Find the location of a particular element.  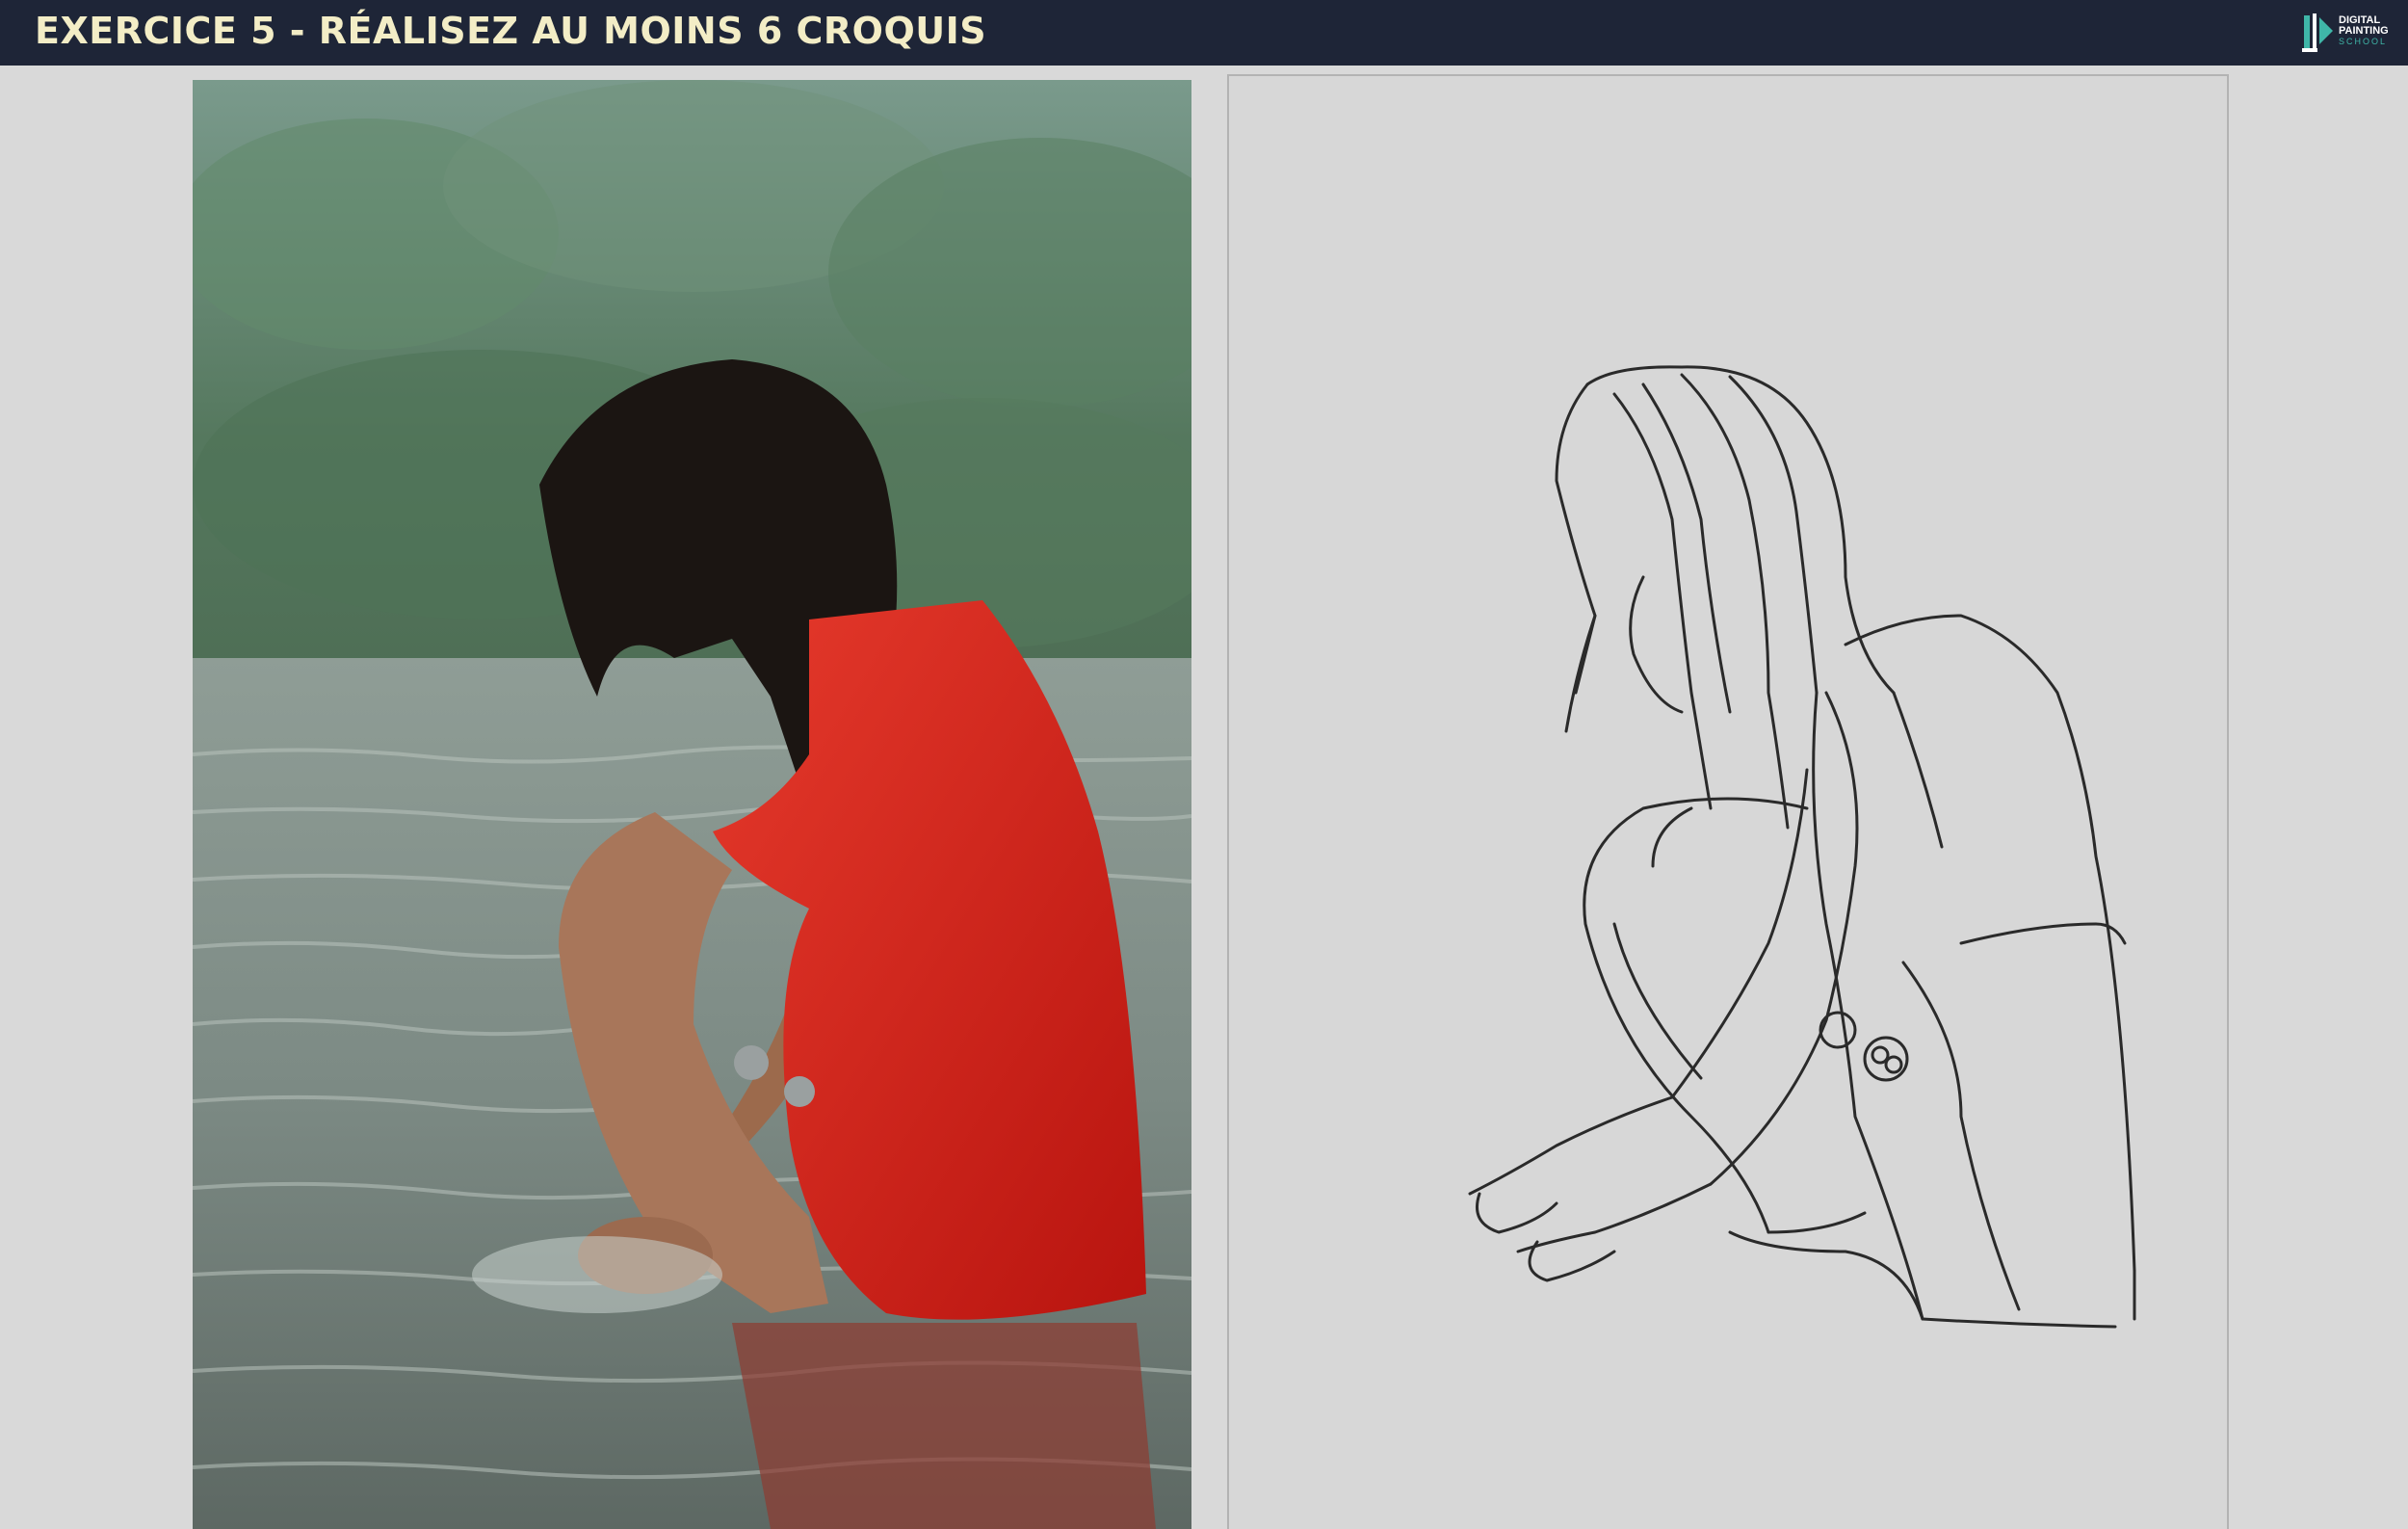

brand-logo: DIGITAL PAINTING SCHOOL is located at coordinates (2348, 33).